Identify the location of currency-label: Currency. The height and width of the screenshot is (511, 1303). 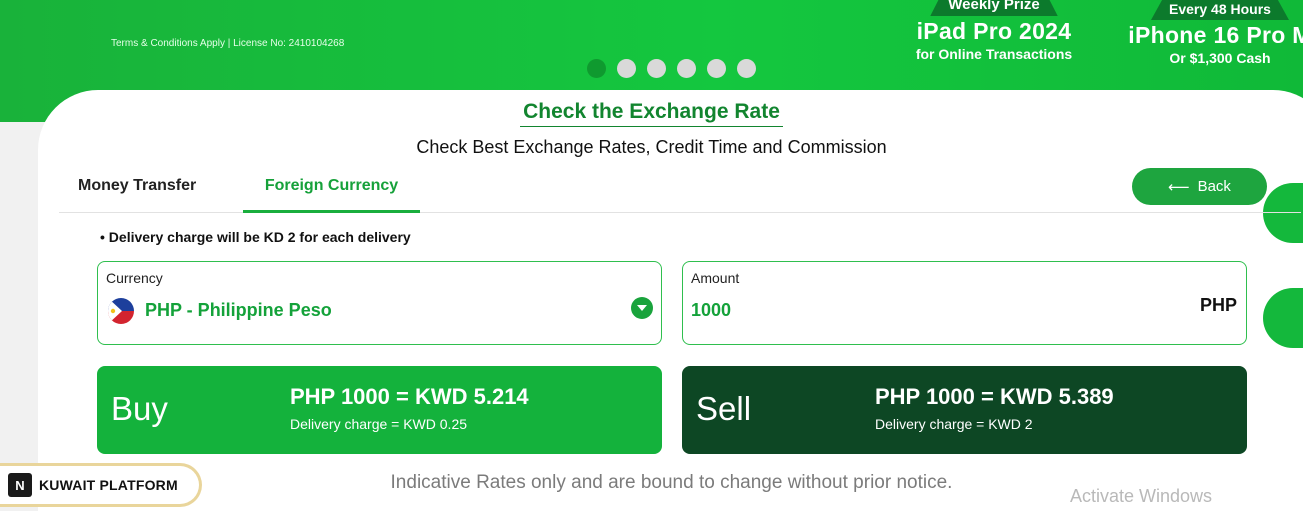
(134, 278).